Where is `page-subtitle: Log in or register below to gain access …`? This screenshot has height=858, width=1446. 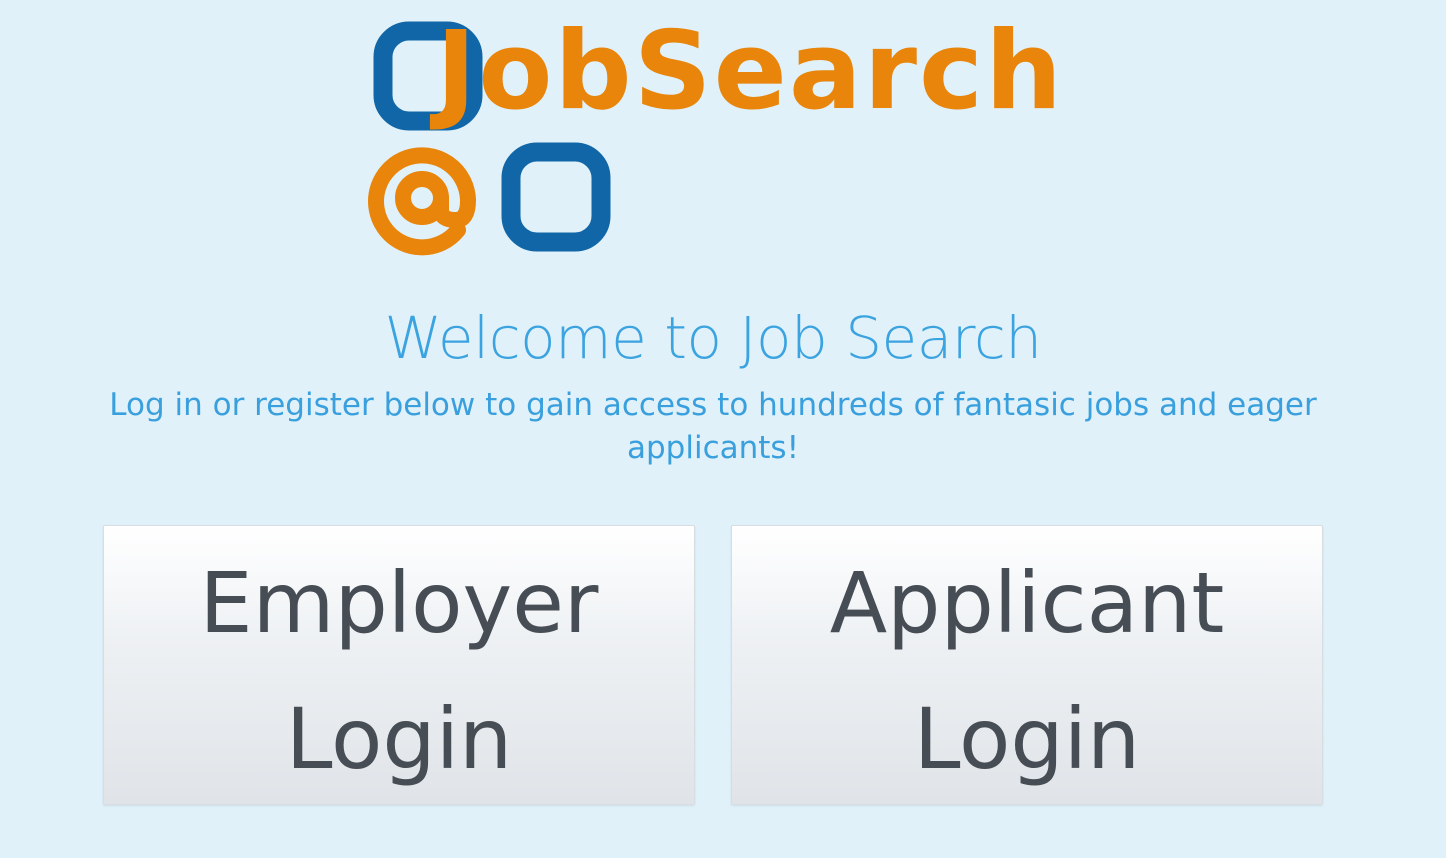
page-subtitle: Log in or register below to gain access … is located at coordinates (713, 426).